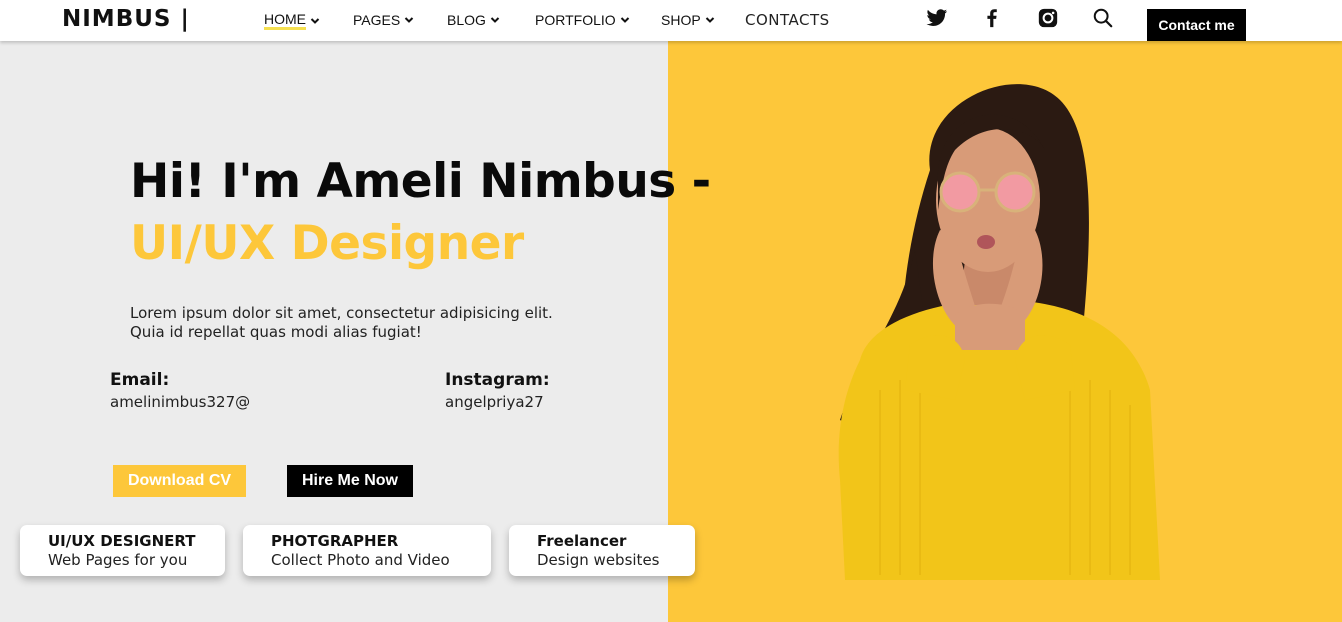  I want to click on service-card-freelancer: Freelancer Design websites, so click(602, 550).